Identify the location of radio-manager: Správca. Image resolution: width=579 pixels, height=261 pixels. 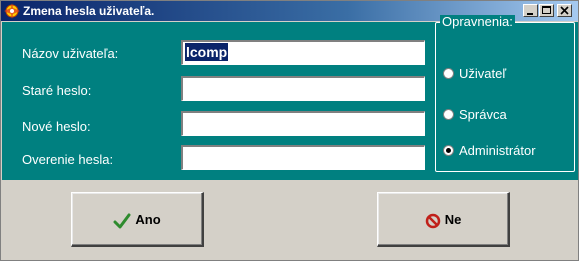
(508, 115).